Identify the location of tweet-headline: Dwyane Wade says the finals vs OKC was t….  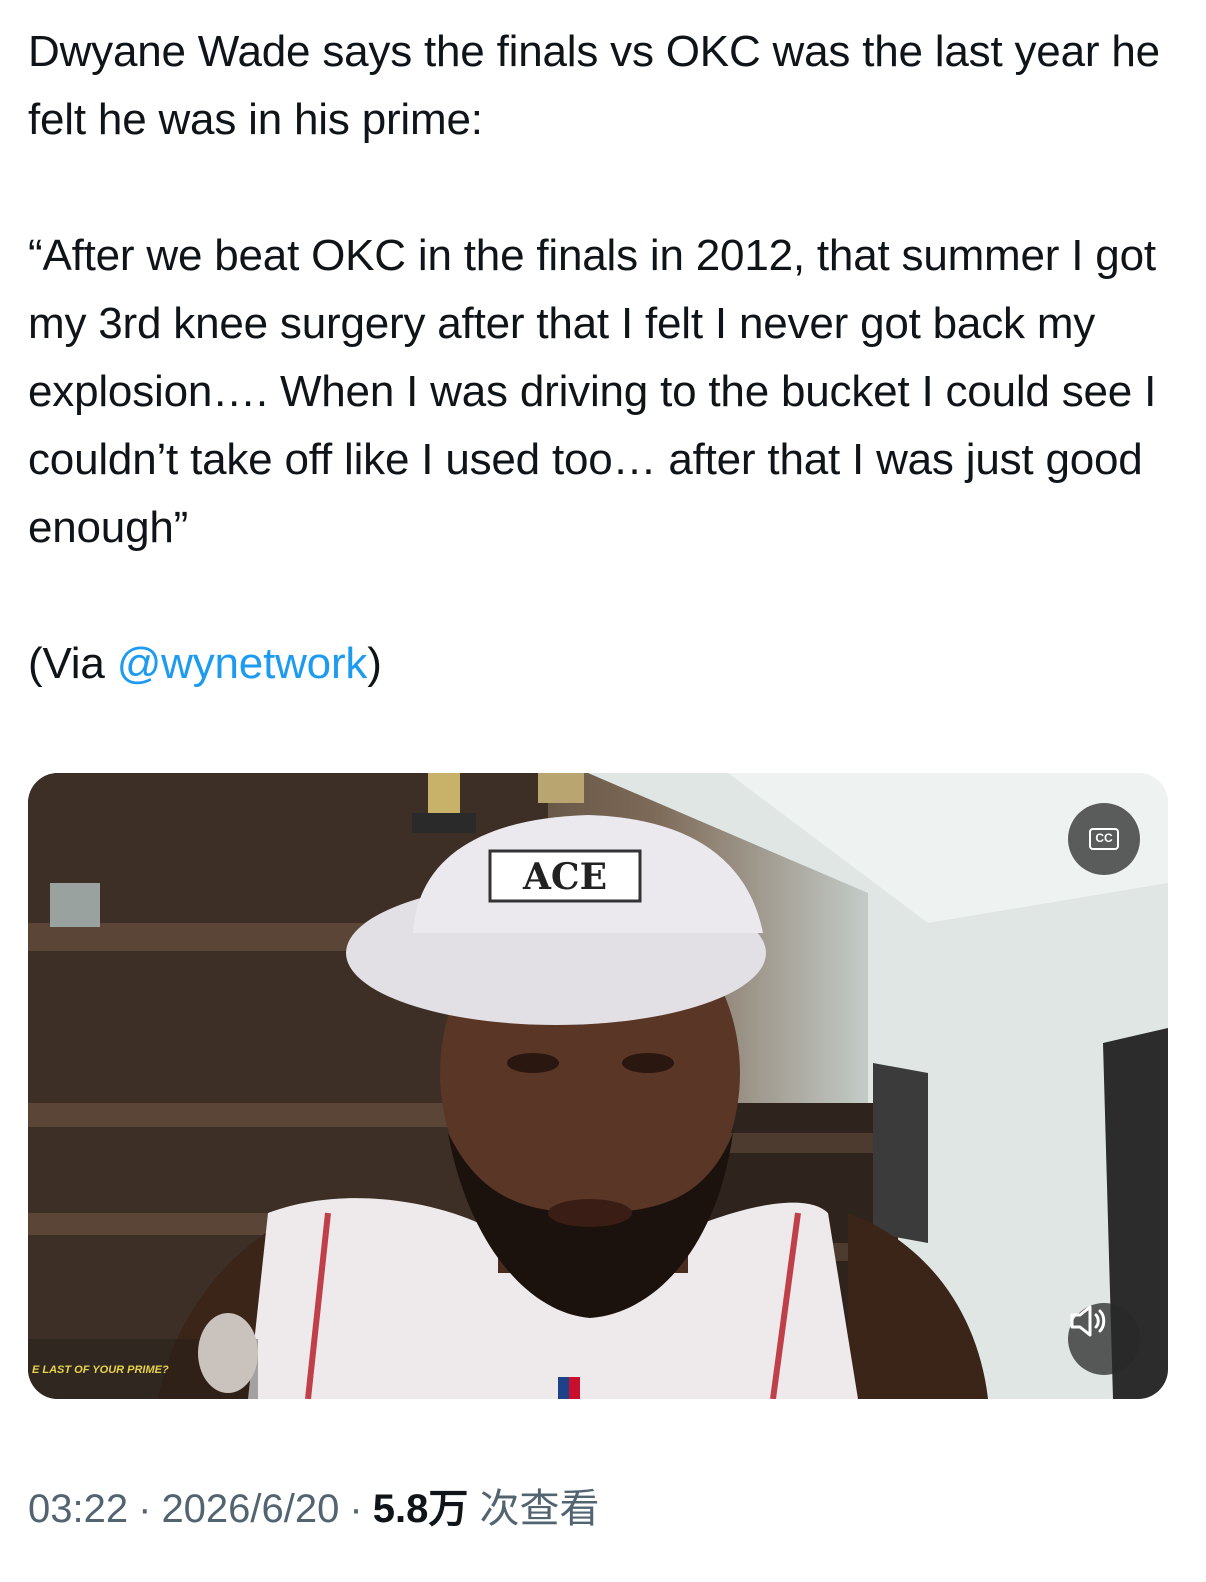
(594, 85).